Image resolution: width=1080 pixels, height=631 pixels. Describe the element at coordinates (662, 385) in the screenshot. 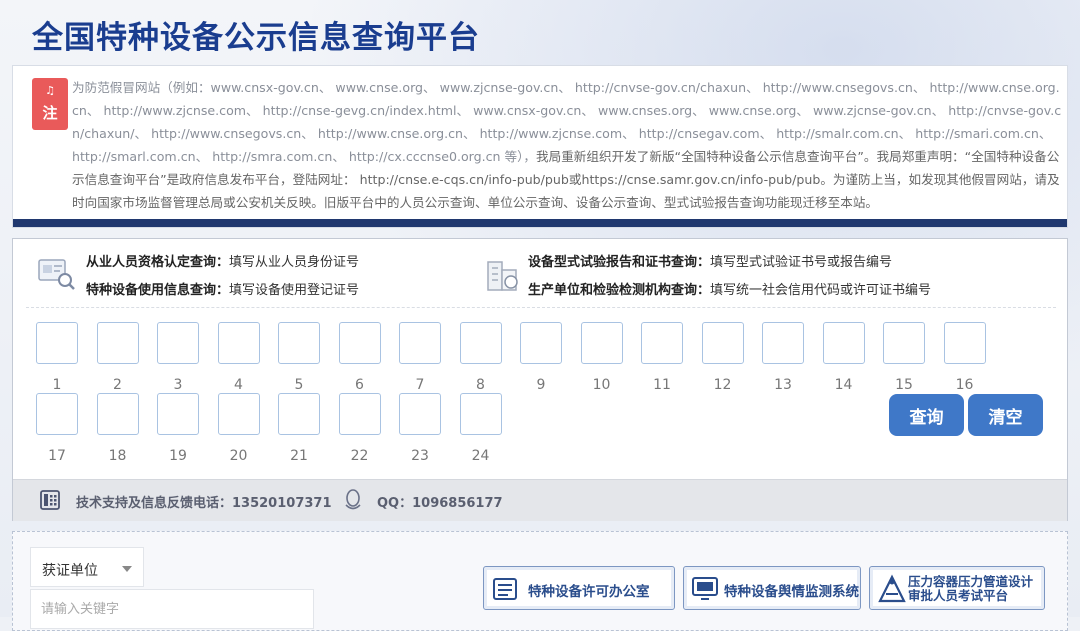

I see `code-cell-label: 11` at that location.